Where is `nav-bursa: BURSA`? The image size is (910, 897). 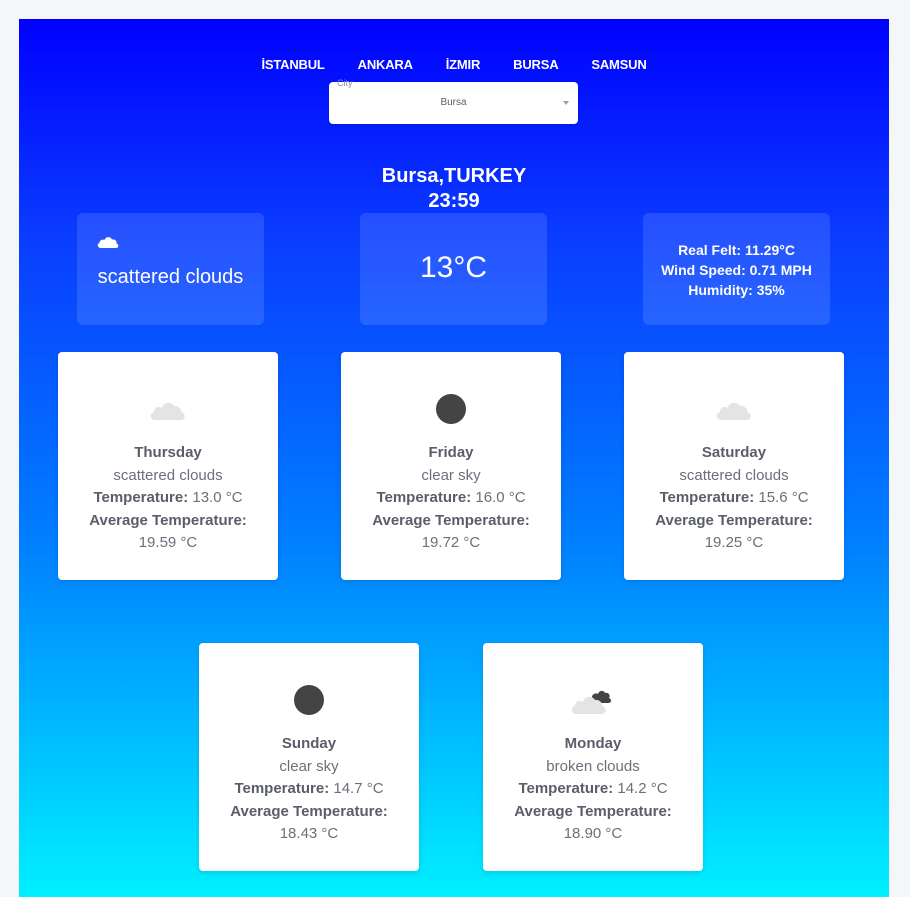 nav-bursa: BURSA is located at coordinates (535, 64).